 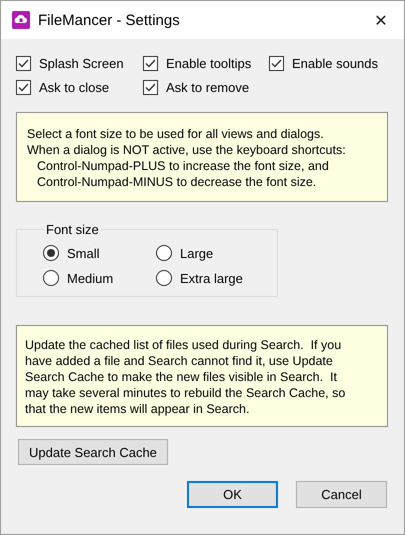 I want to click on note-line: that the new items will appear in Search., so click(x=137, y=409).